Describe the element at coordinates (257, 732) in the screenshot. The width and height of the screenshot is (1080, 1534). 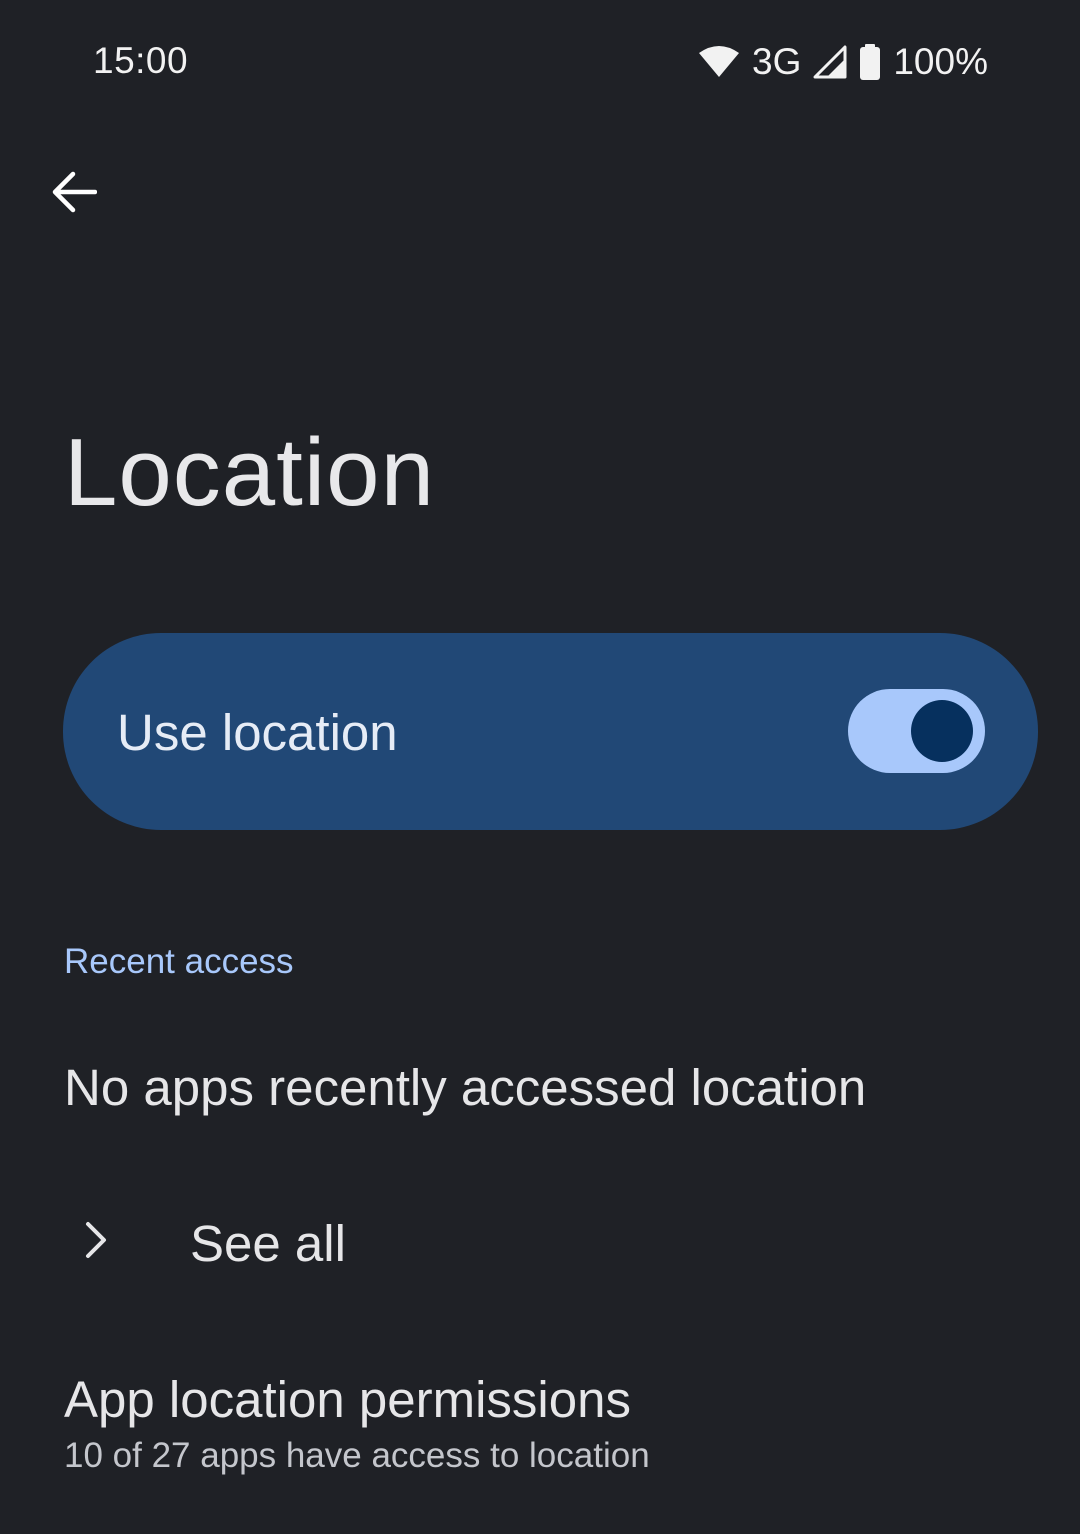
I see `use-location-label: Use location` at that location.